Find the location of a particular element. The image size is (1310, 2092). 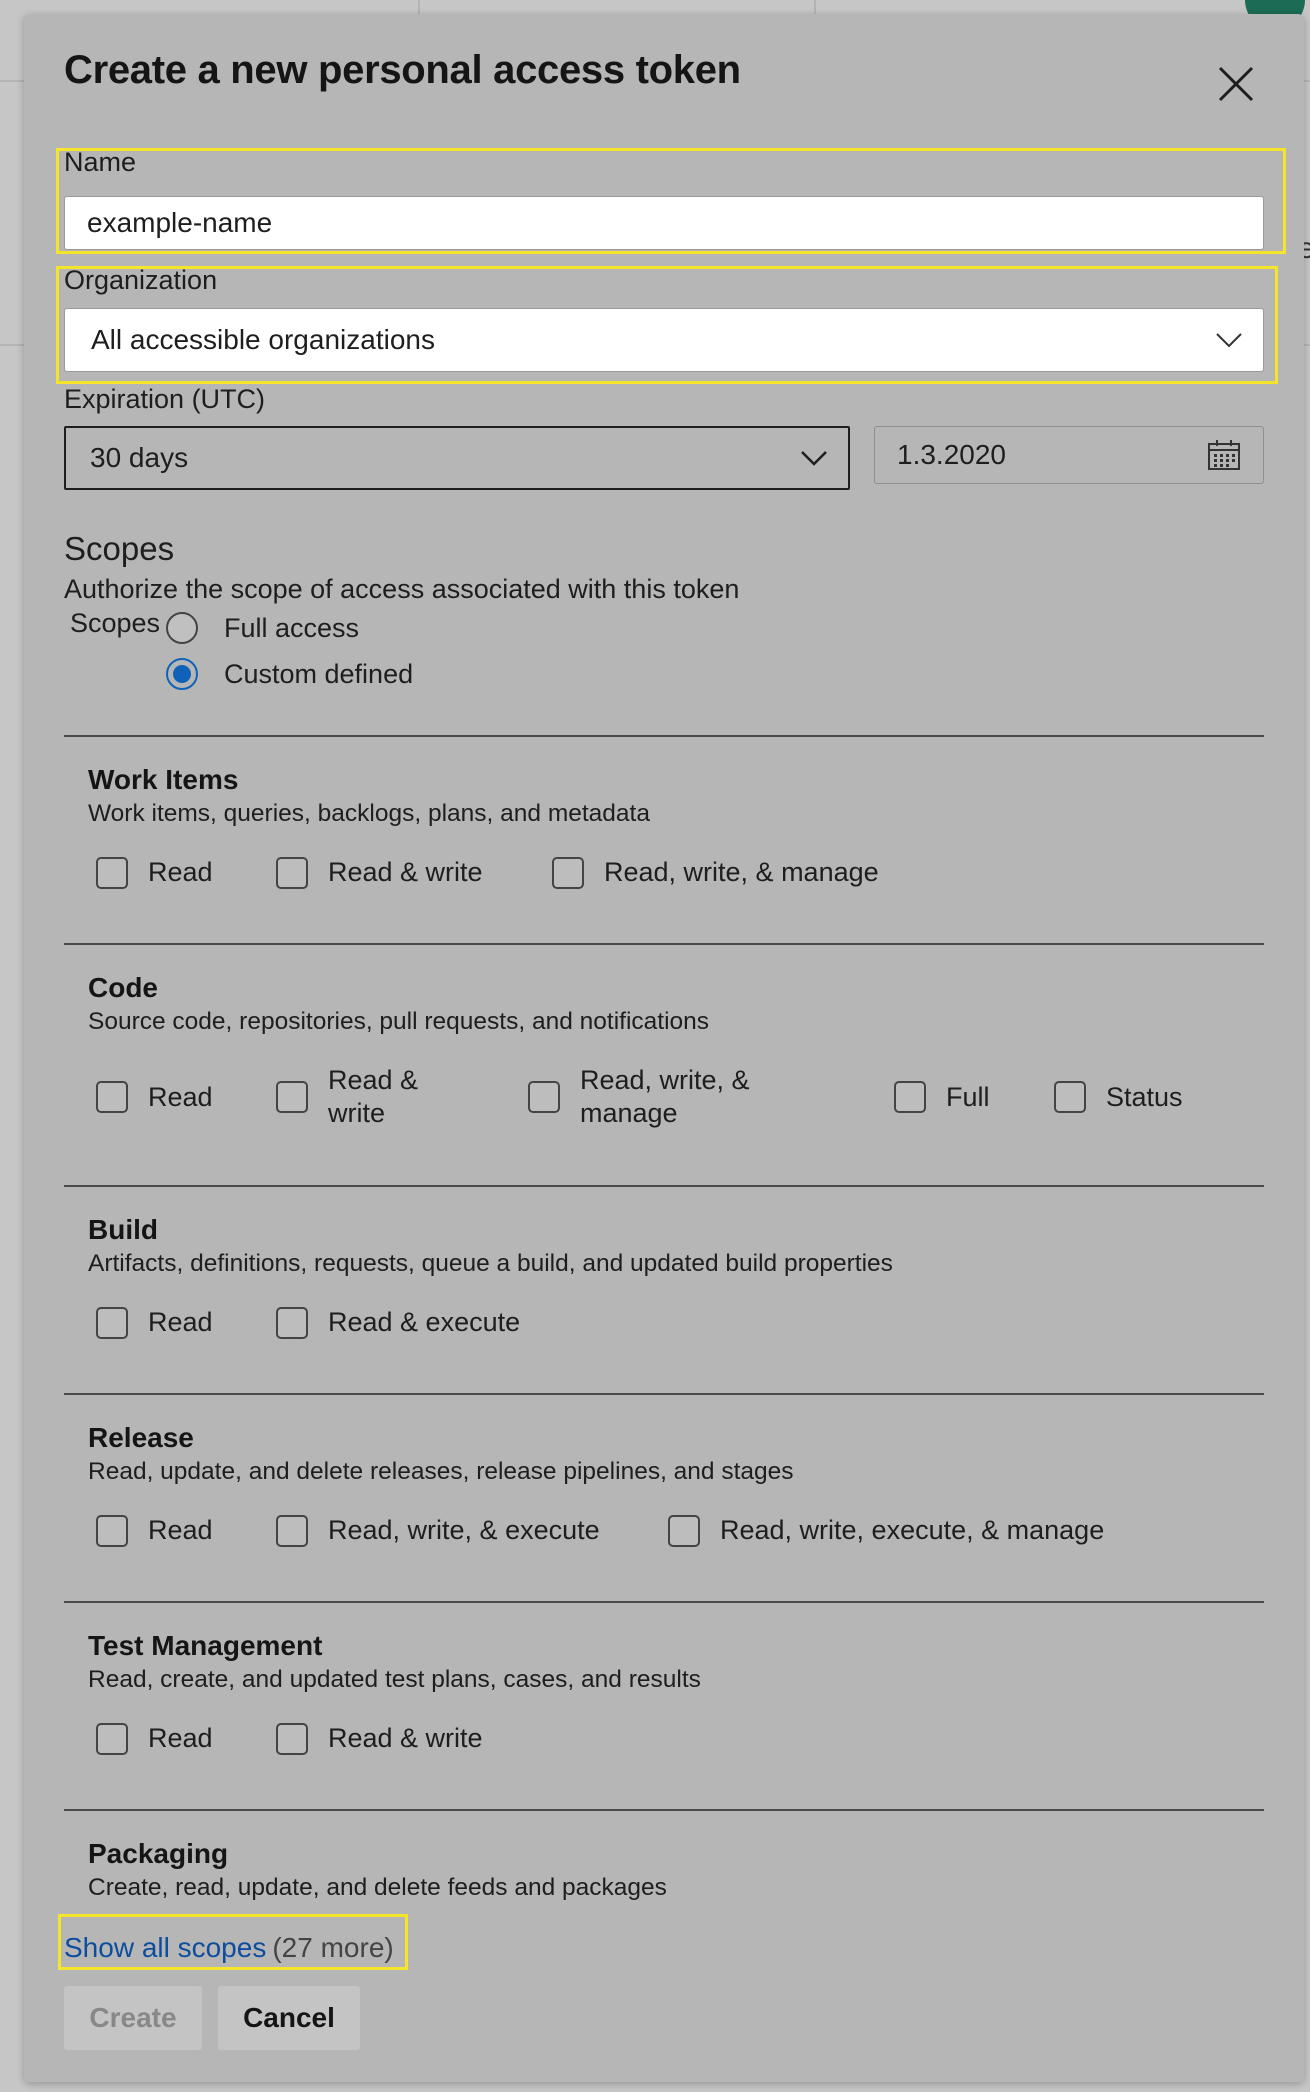

organization-value: All accessible organizations is located at coordinates (263, 339).